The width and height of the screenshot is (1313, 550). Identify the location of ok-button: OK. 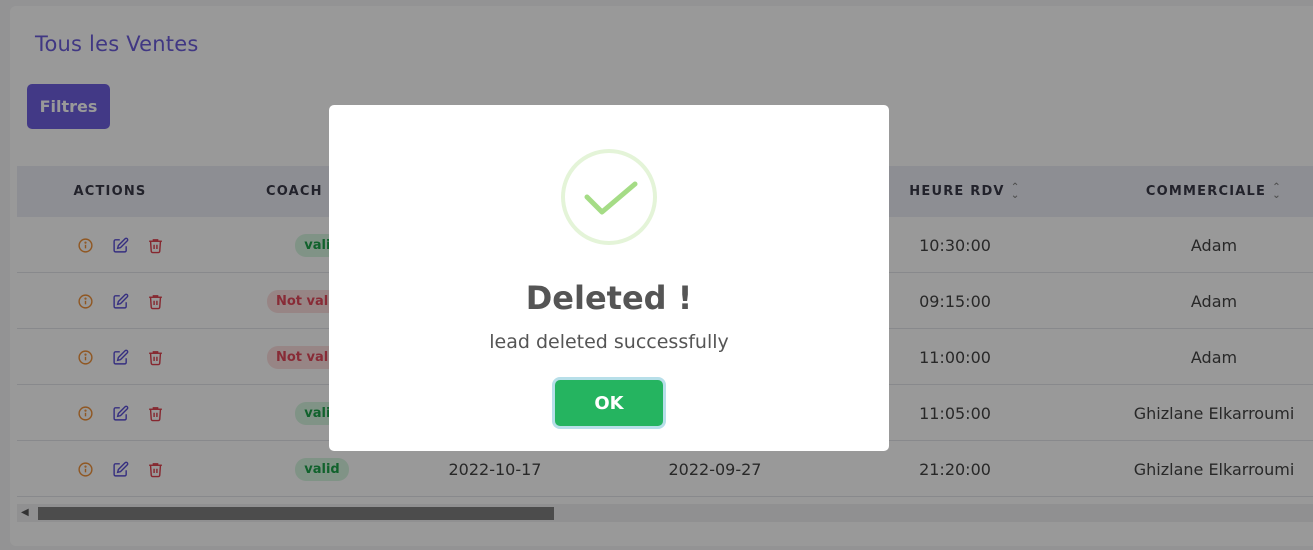
(609, 403).